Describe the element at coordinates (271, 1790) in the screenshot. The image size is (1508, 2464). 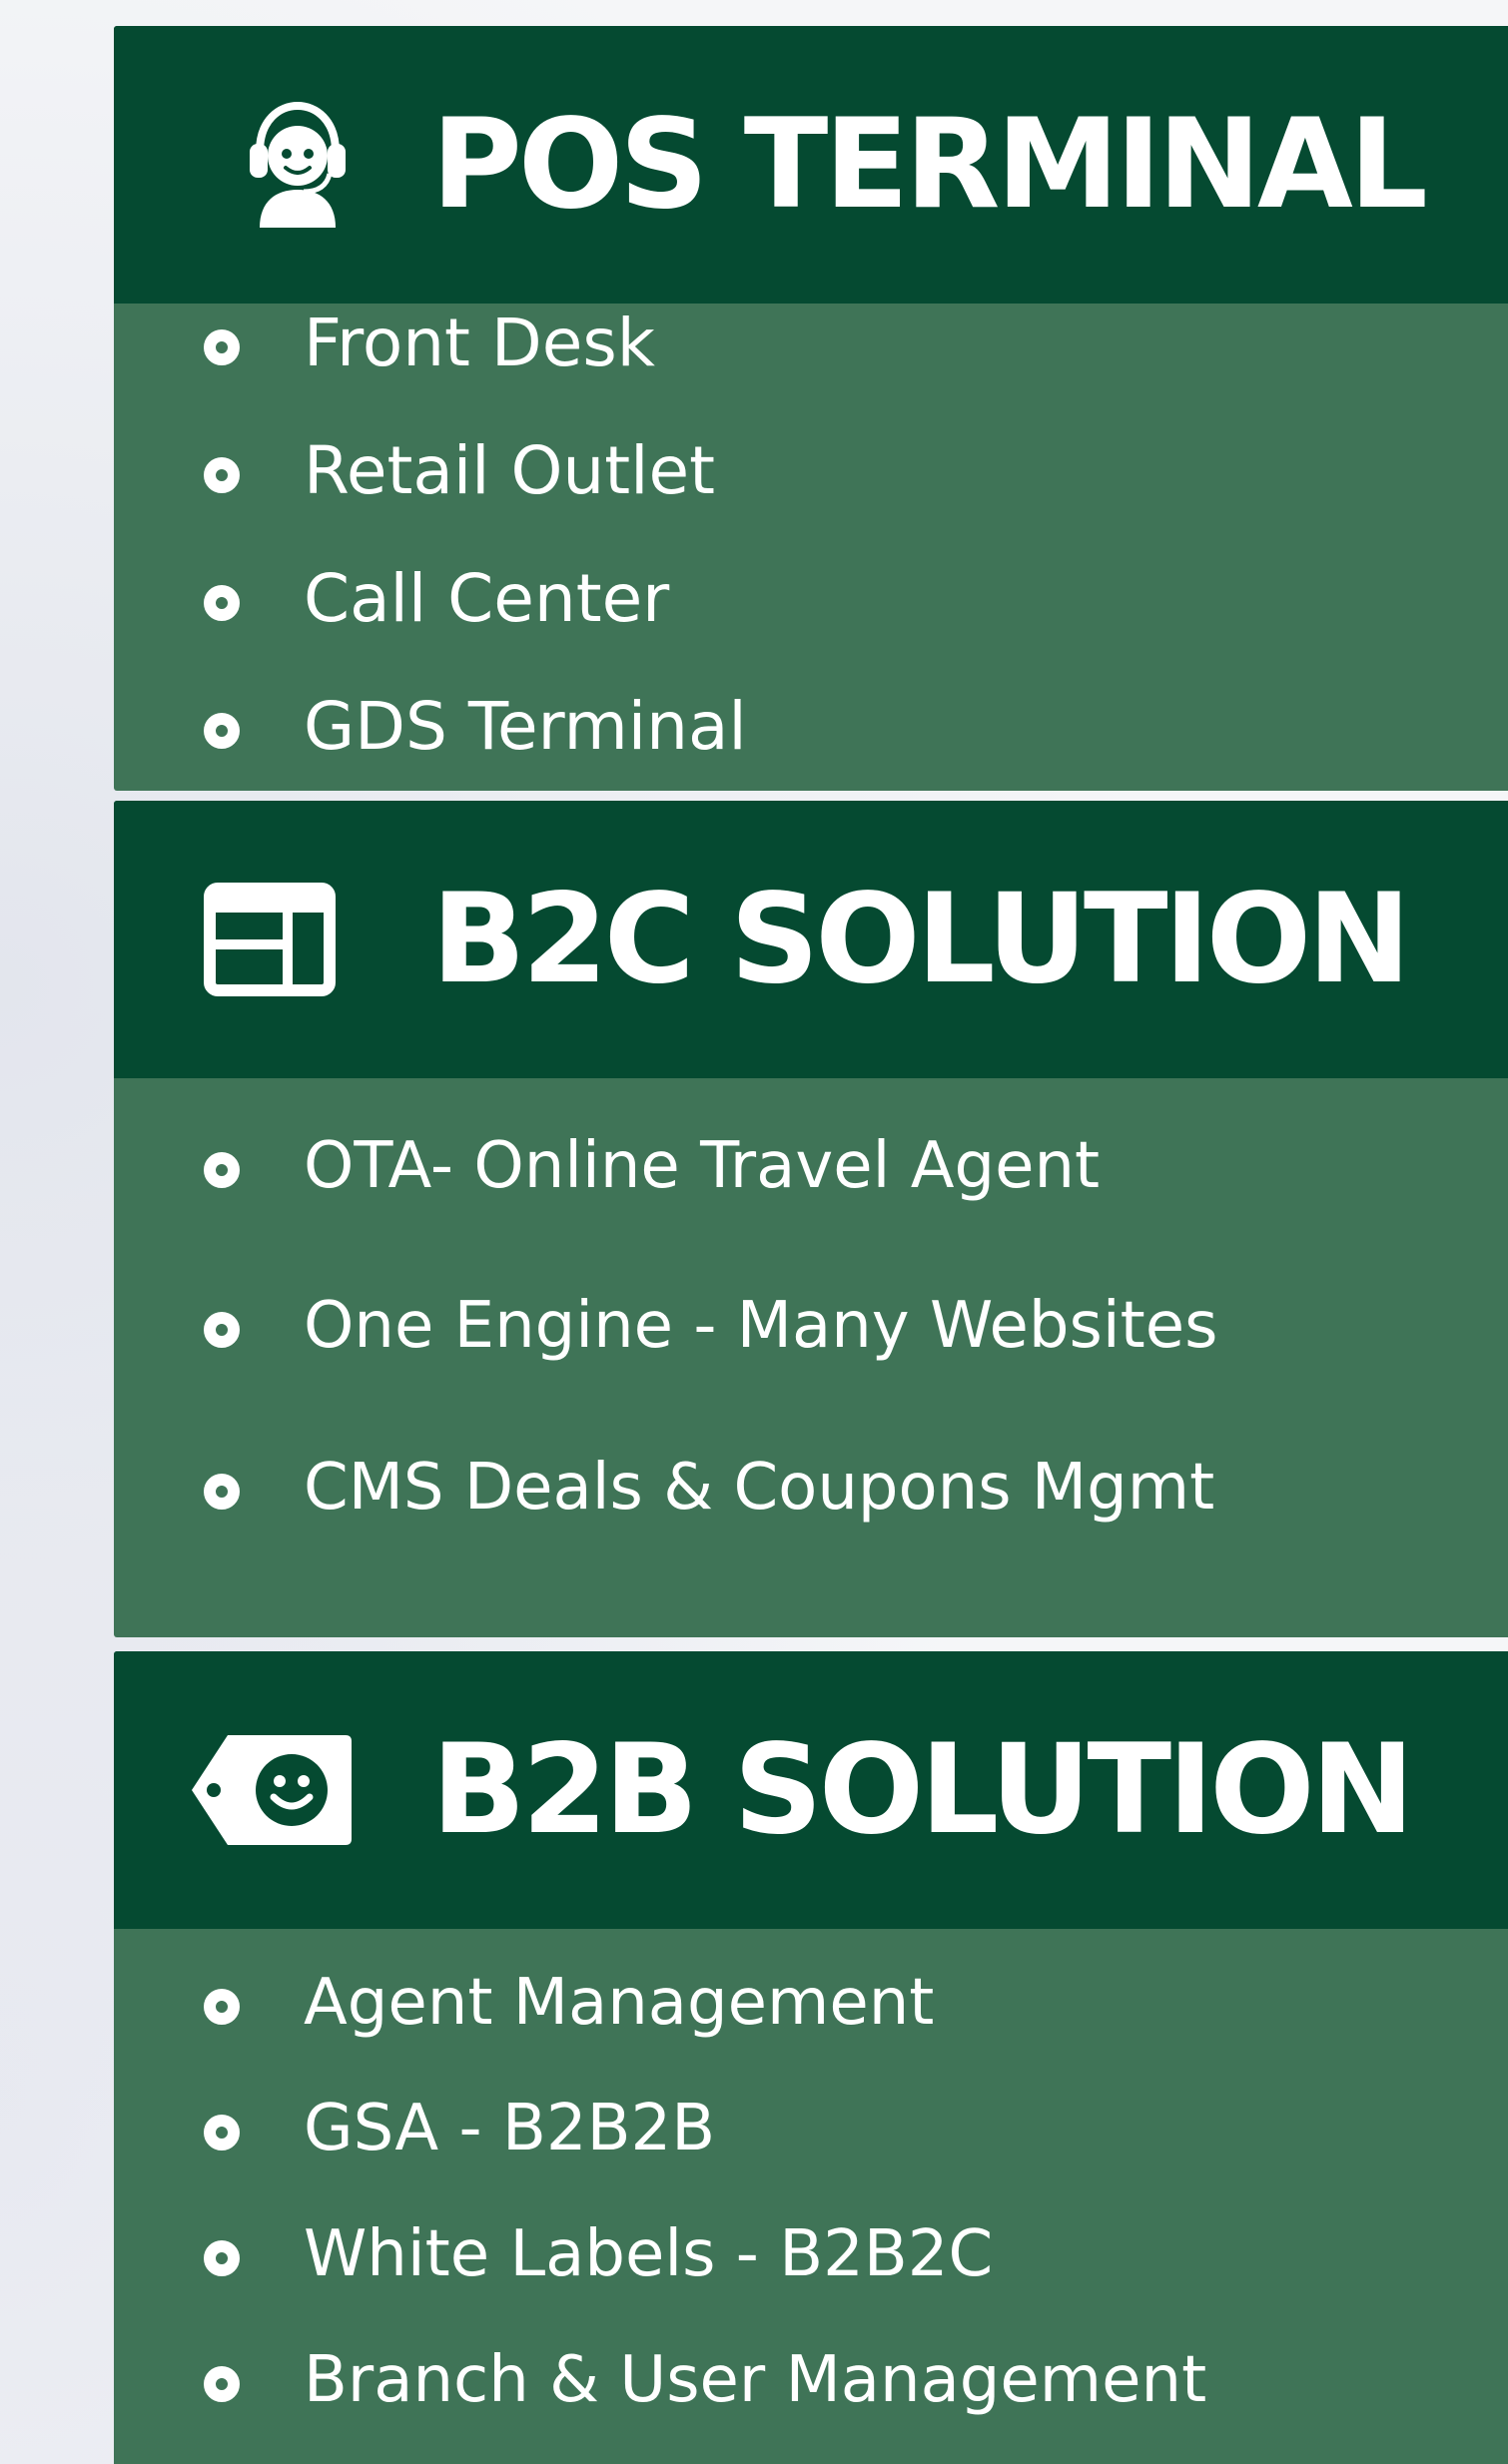
I see `smiley-tag-icon` at that location.